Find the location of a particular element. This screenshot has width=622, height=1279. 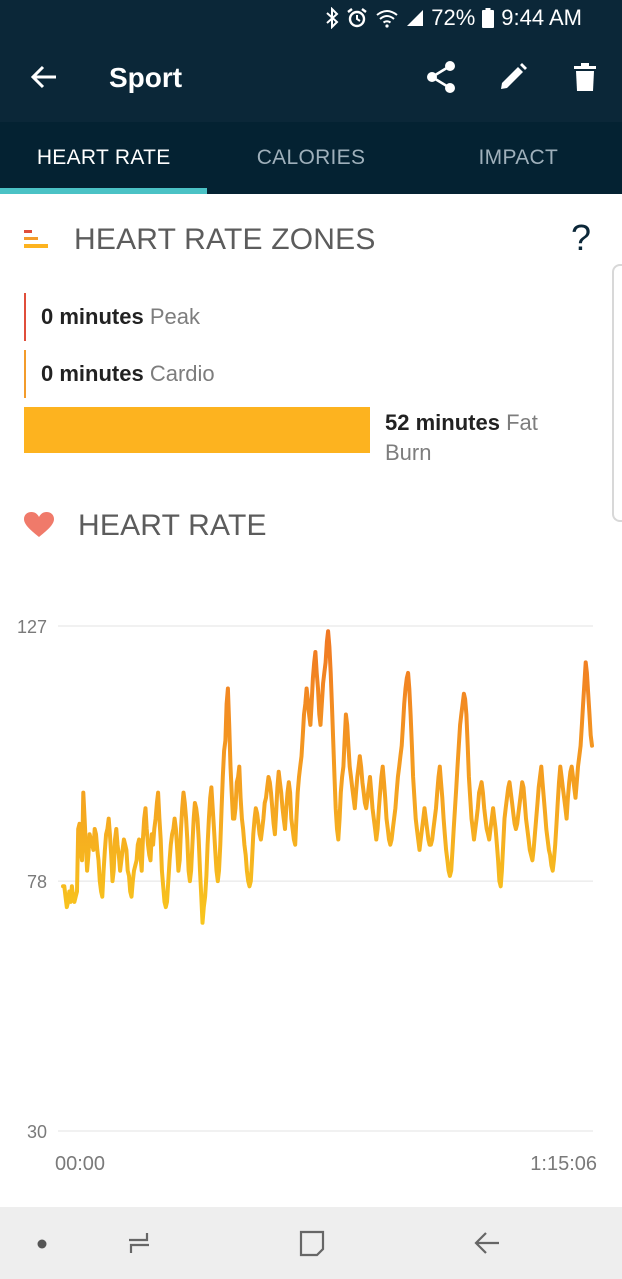

zones-header: HEART RATE ZONES ? is located at coordinates (311, 239).